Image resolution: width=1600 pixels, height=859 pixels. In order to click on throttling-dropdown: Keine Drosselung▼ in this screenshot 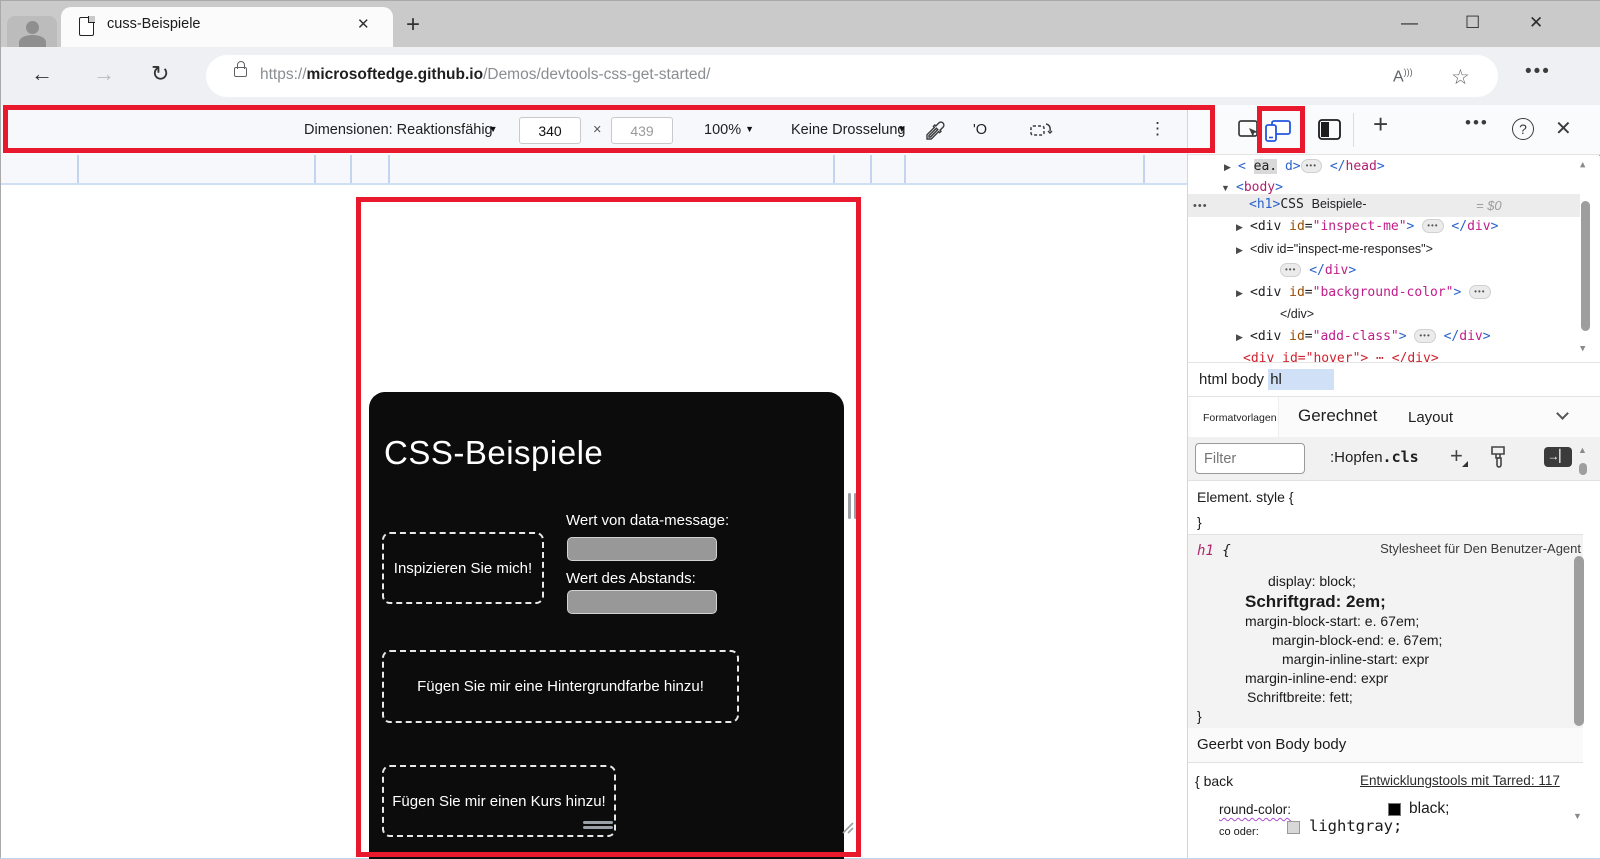, I will do `click(848, 130)`.